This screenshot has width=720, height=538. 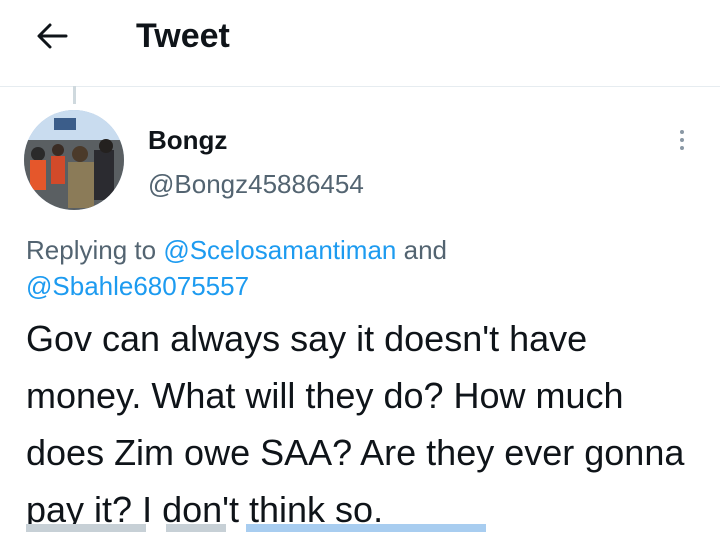 I want to click on page-title: Tweet, so click(x=183, y=36).